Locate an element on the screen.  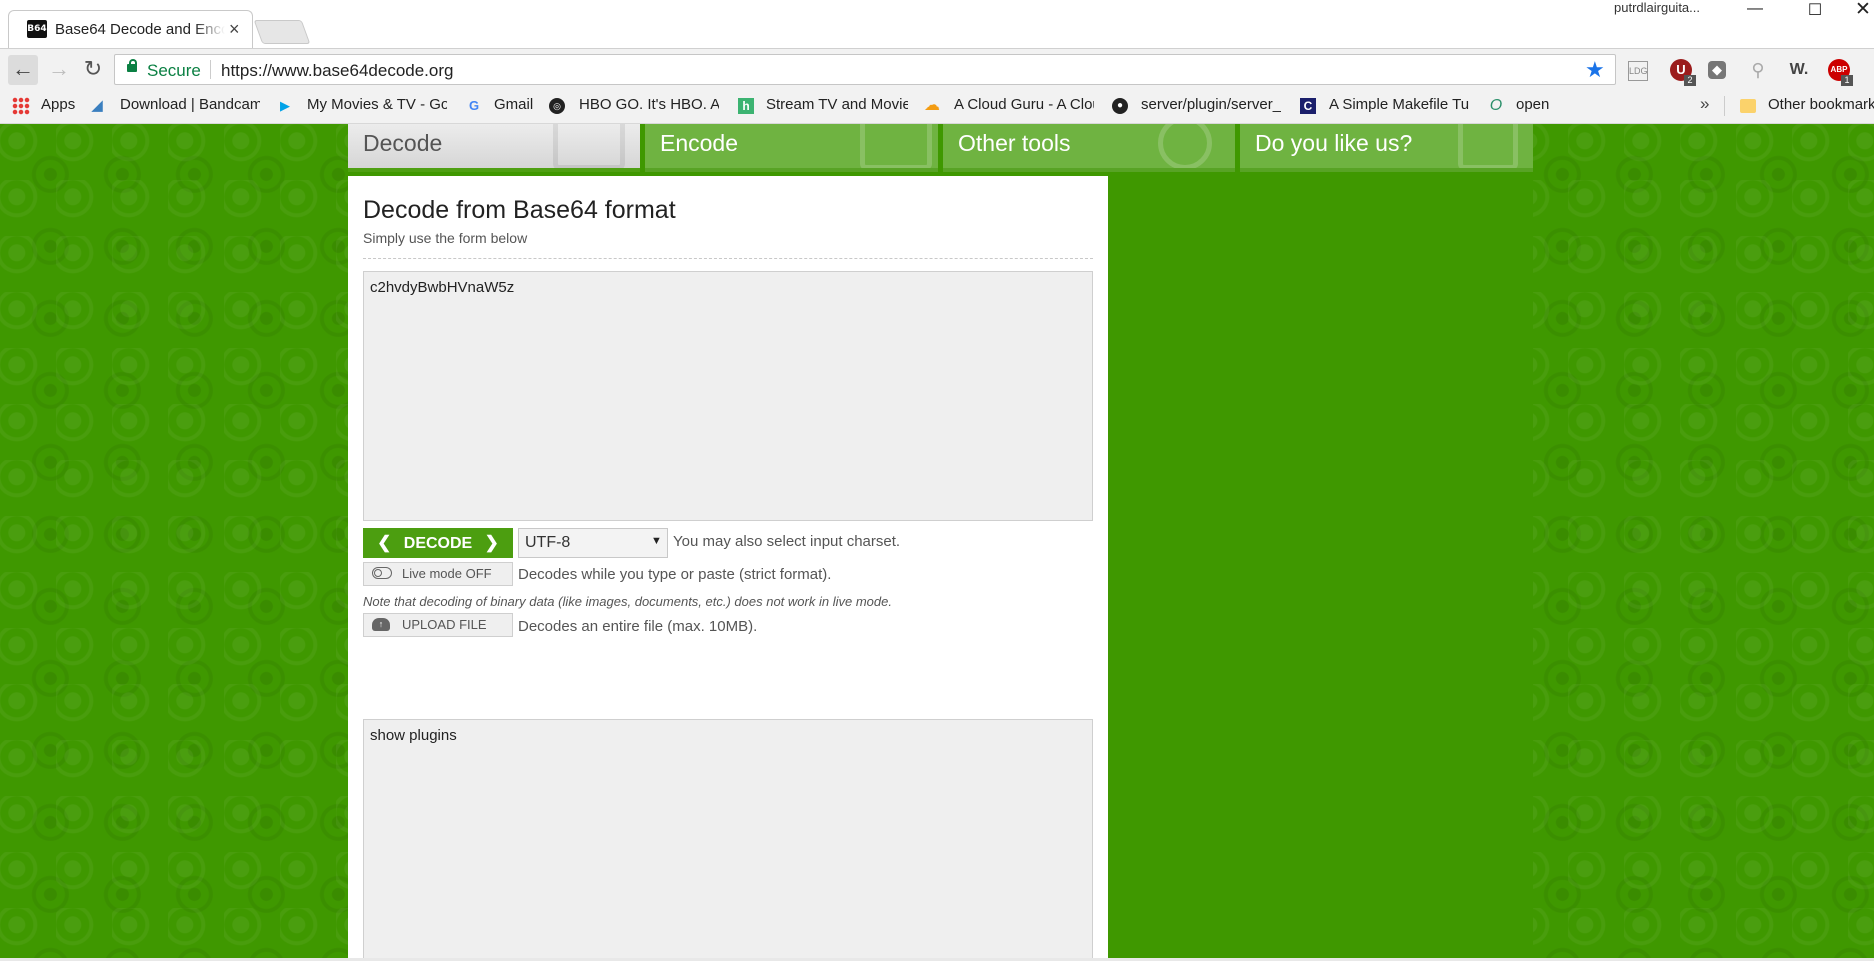
hbo-icon: ◎ is located at coordinates (557, 106).